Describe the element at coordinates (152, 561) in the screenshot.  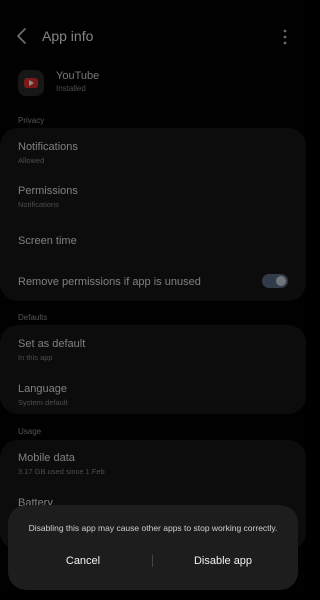
I see `button-divider` at that location.